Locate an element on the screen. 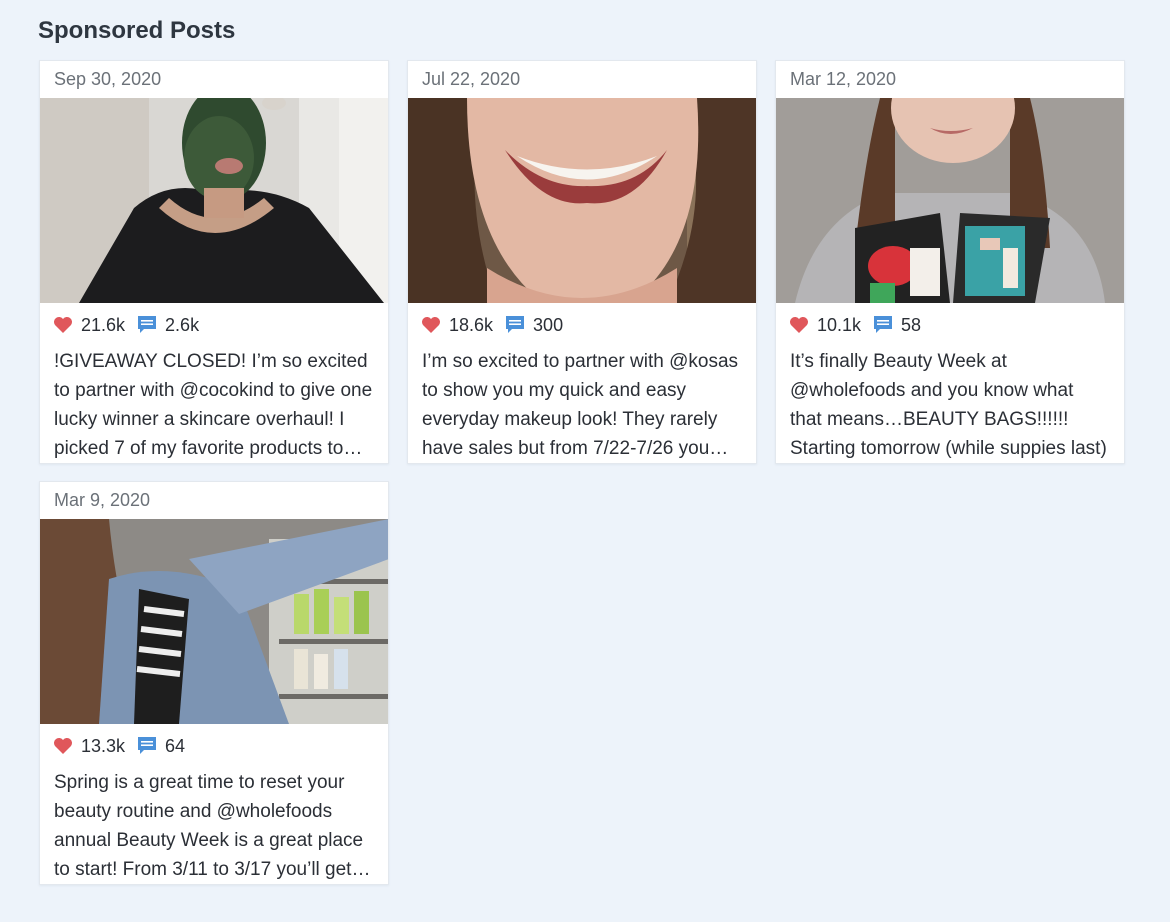  post-date: Sep 30, 2020 is located at coordinates (108, 79).